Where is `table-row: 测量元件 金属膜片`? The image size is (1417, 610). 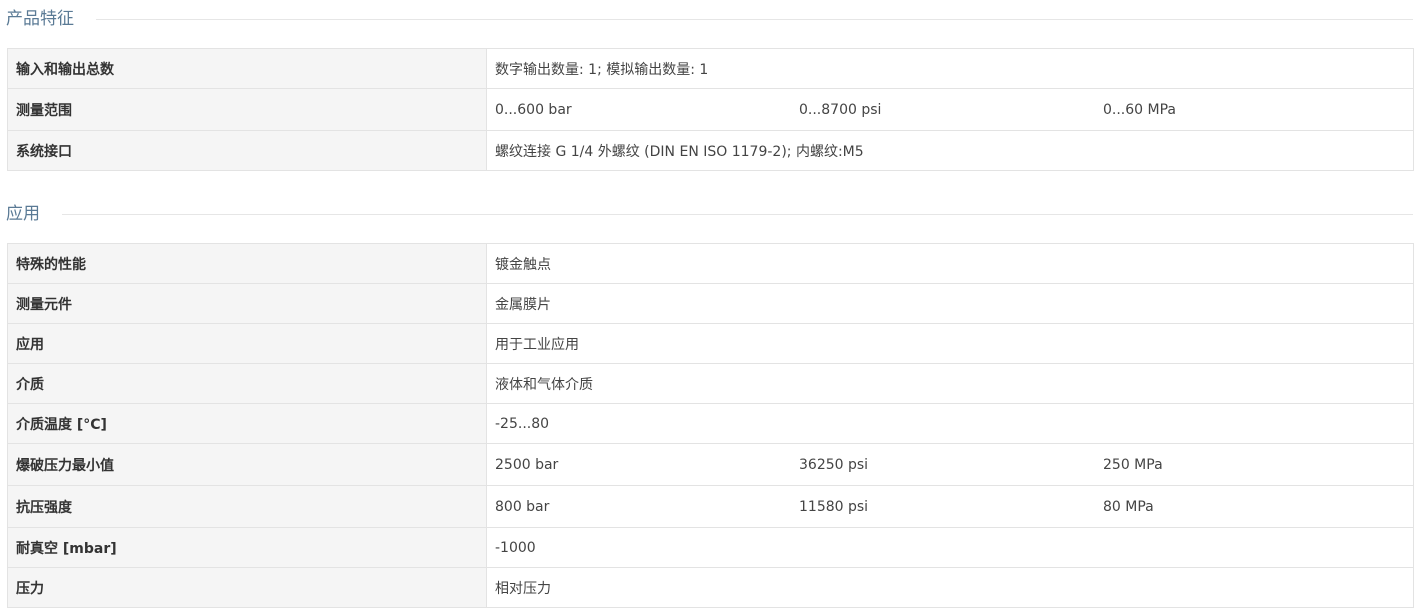 table-row: 测量元件 金属膜片 is located at coordinates (710, 303).